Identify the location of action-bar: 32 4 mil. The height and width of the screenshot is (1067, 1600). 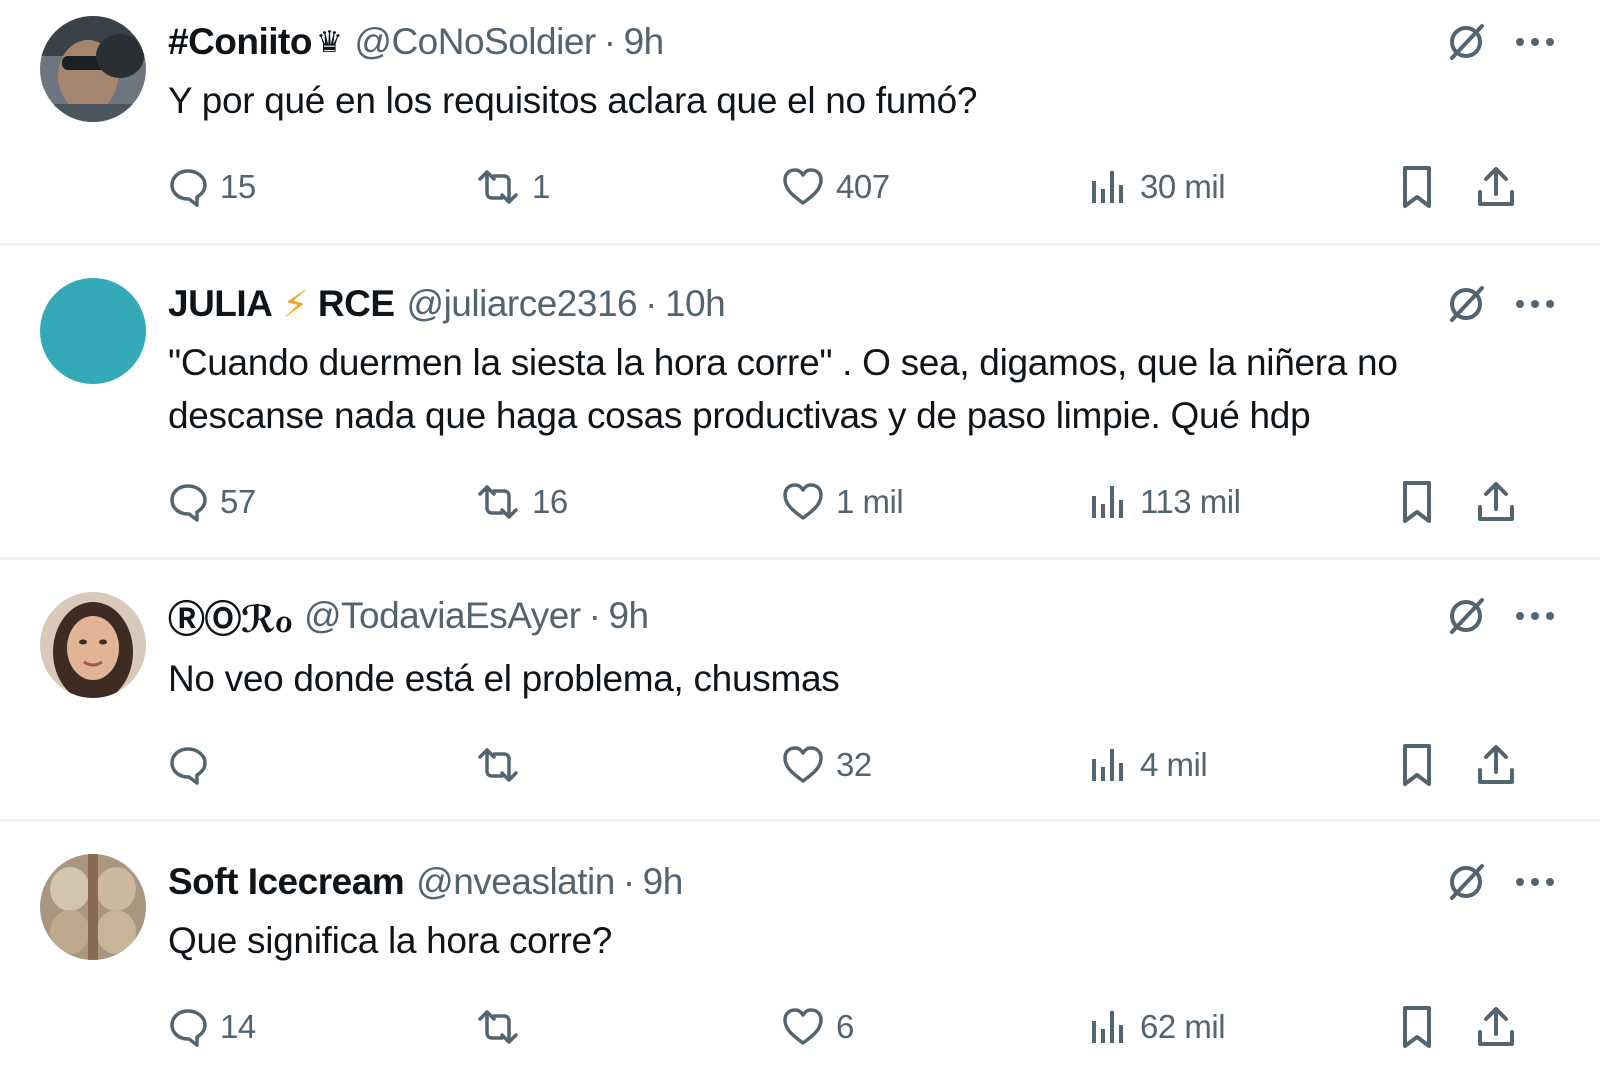
(800, 765).